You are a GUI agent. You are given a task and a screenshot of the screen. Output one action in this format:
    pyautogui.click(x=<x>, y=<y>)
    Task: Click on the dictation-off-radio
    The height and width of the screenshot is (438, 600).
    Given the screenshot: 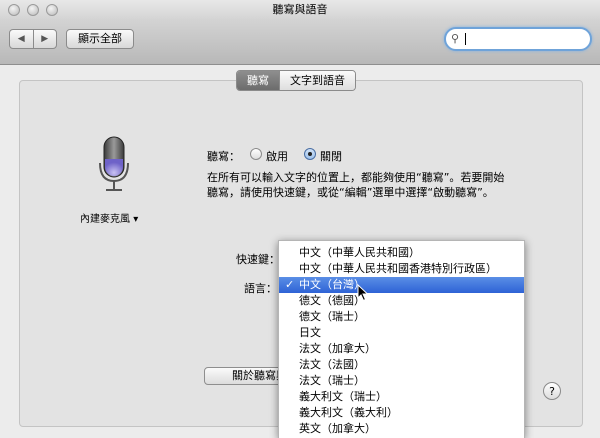 What is the action you would take?
    pyautogui.click(x=310, y=154)
    